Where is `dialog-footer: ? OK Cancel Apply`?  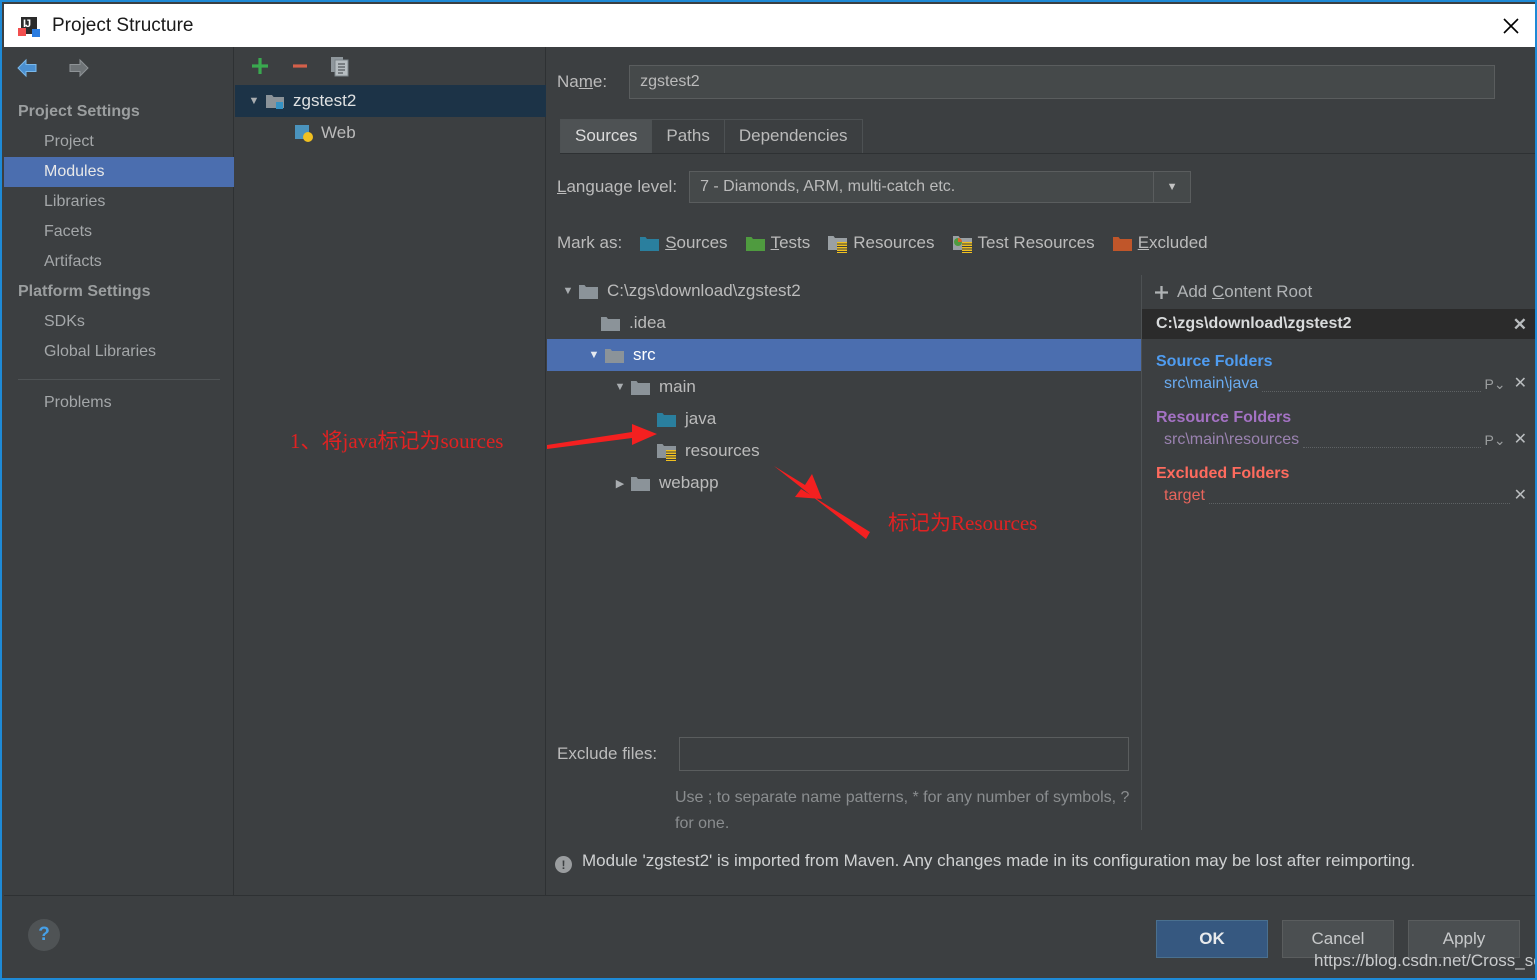
dialog-footer: ? OK Cancel Apply is located at coordinates (769, 936).